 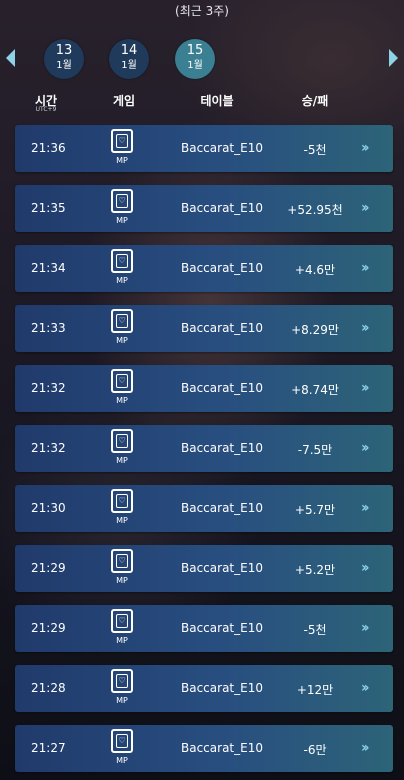 I want to click on history-row: 21:29 ♡ MP Baccarat_E10 +5.2만 ››, so click(x=204, y=568).